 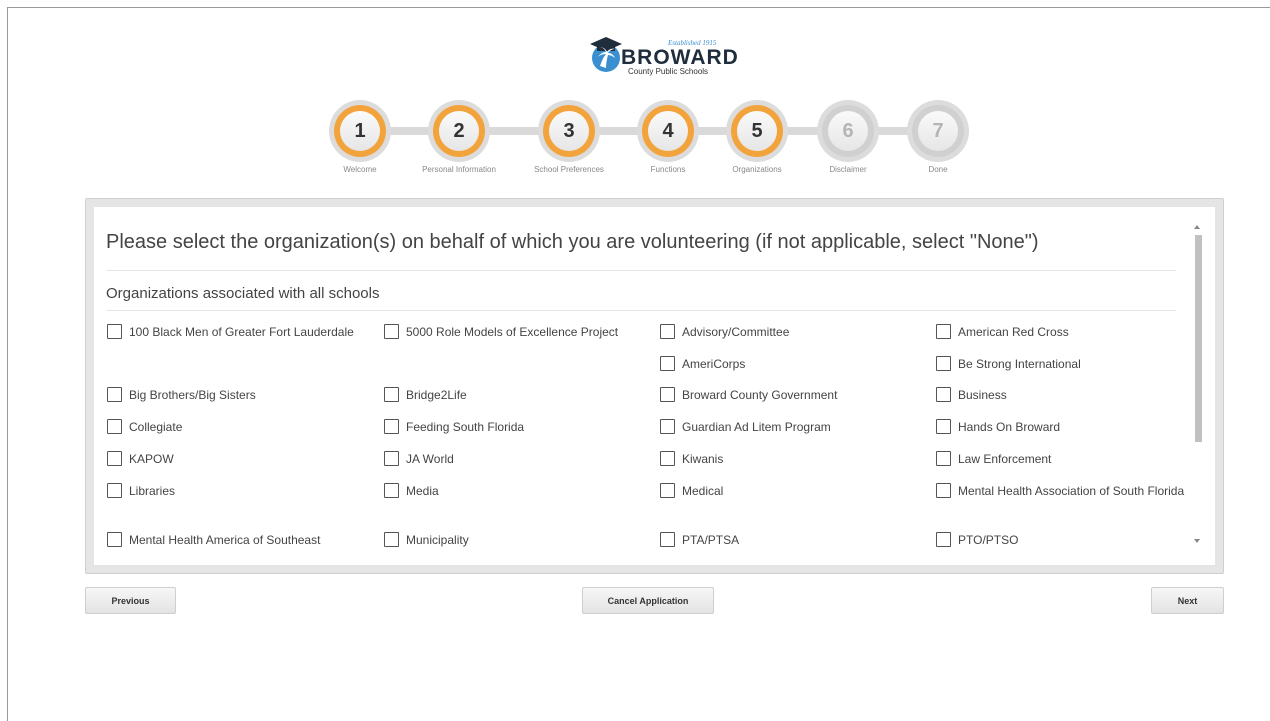 I want to click on org-label: Municipality, so click(x=437, y=540).